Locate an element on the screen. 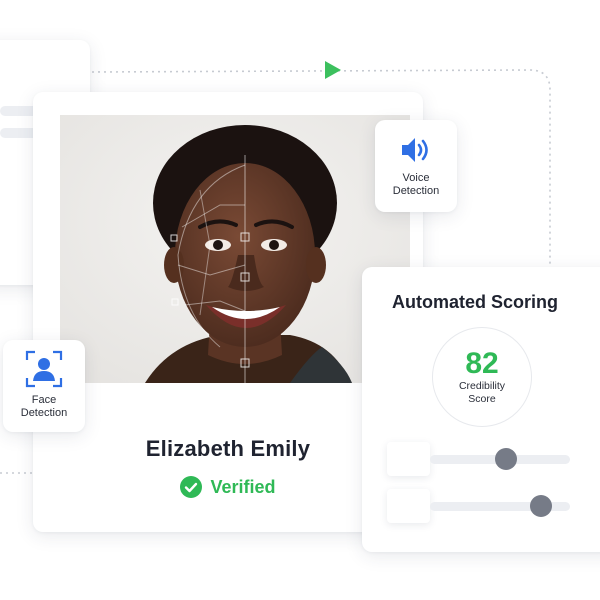 The image size is (600, 600). voice-detection-card: Voice Detection is located at coordinates (416, 166).